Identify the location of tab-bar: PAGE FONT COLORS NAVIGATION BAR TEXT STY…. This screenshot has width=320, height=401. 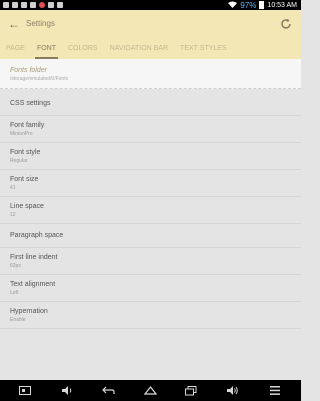
(150, 48).